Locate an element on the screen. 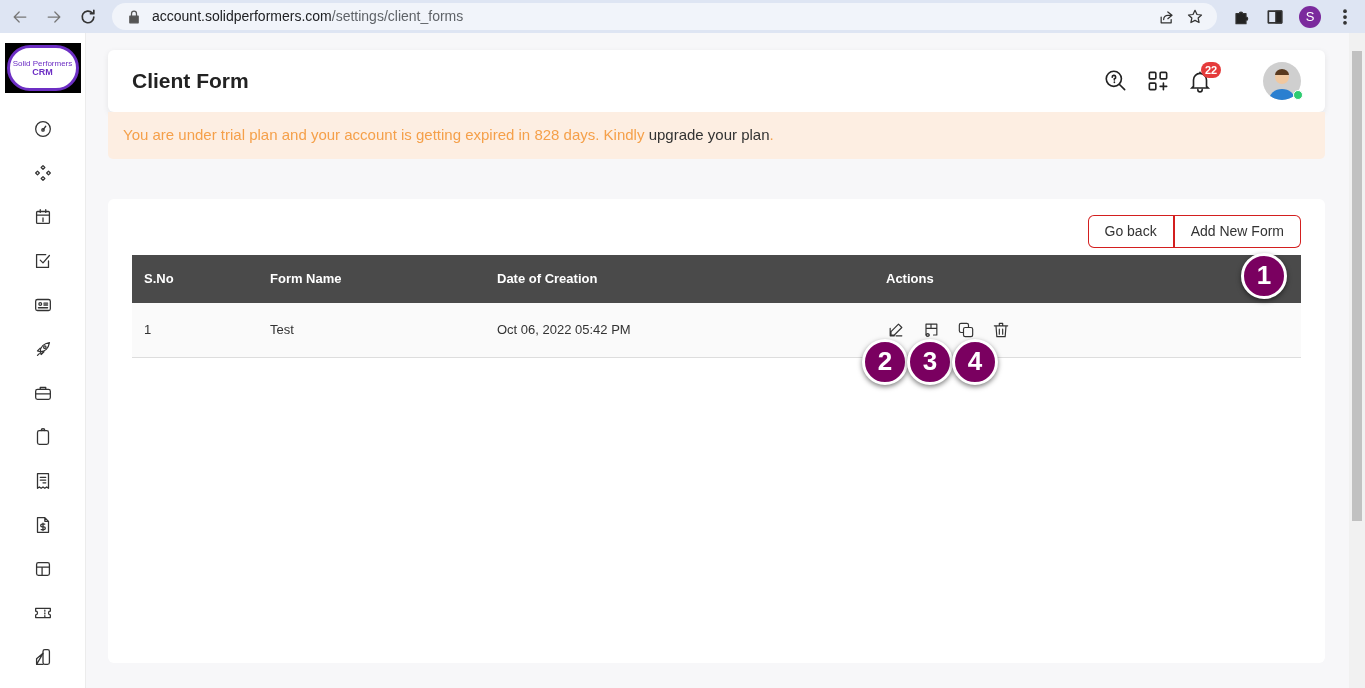 The width and height of the screenshot is (1365, 688). table-cell: Test is located at coordinates (371, 330).